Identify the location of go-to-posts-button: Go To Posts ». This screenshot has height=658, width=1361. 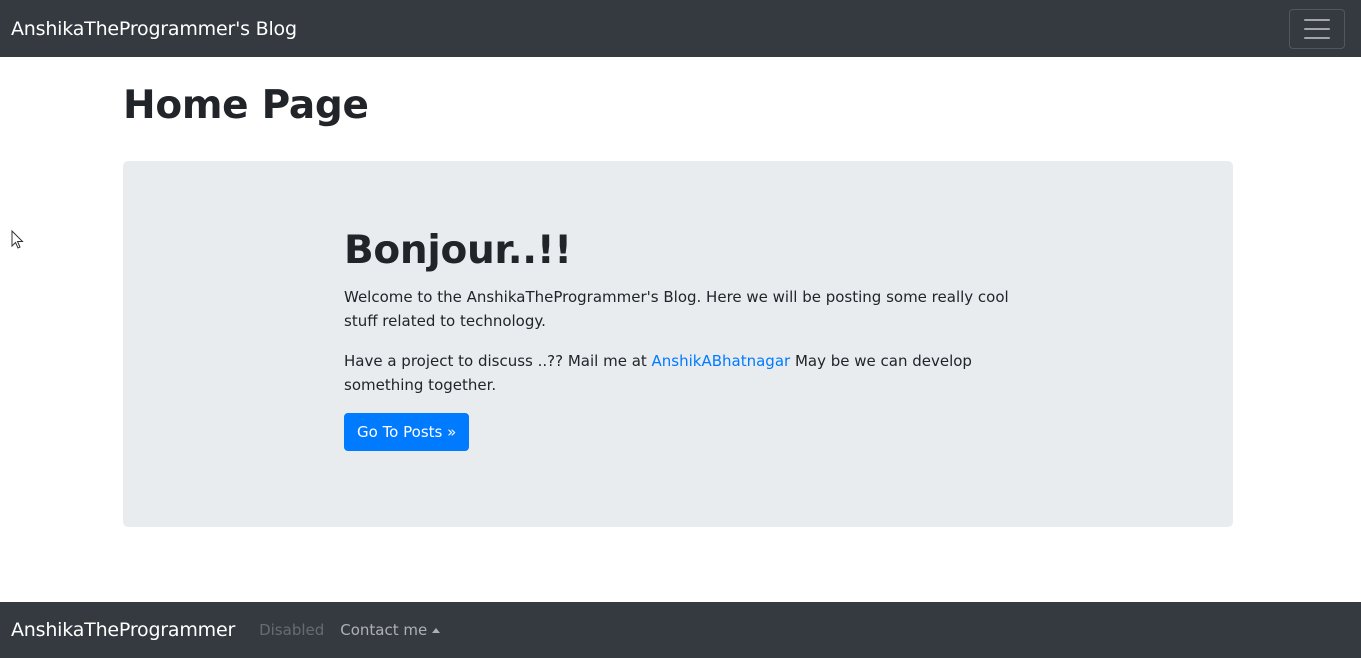
(407, 432).